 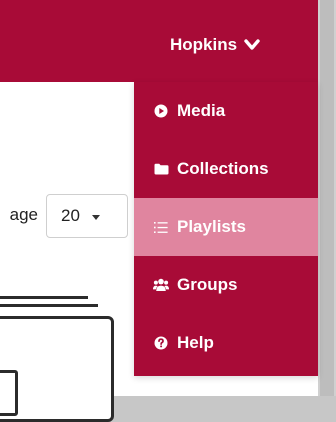 I want to click on user-name: Hopkins, so click(x=204, y=44).